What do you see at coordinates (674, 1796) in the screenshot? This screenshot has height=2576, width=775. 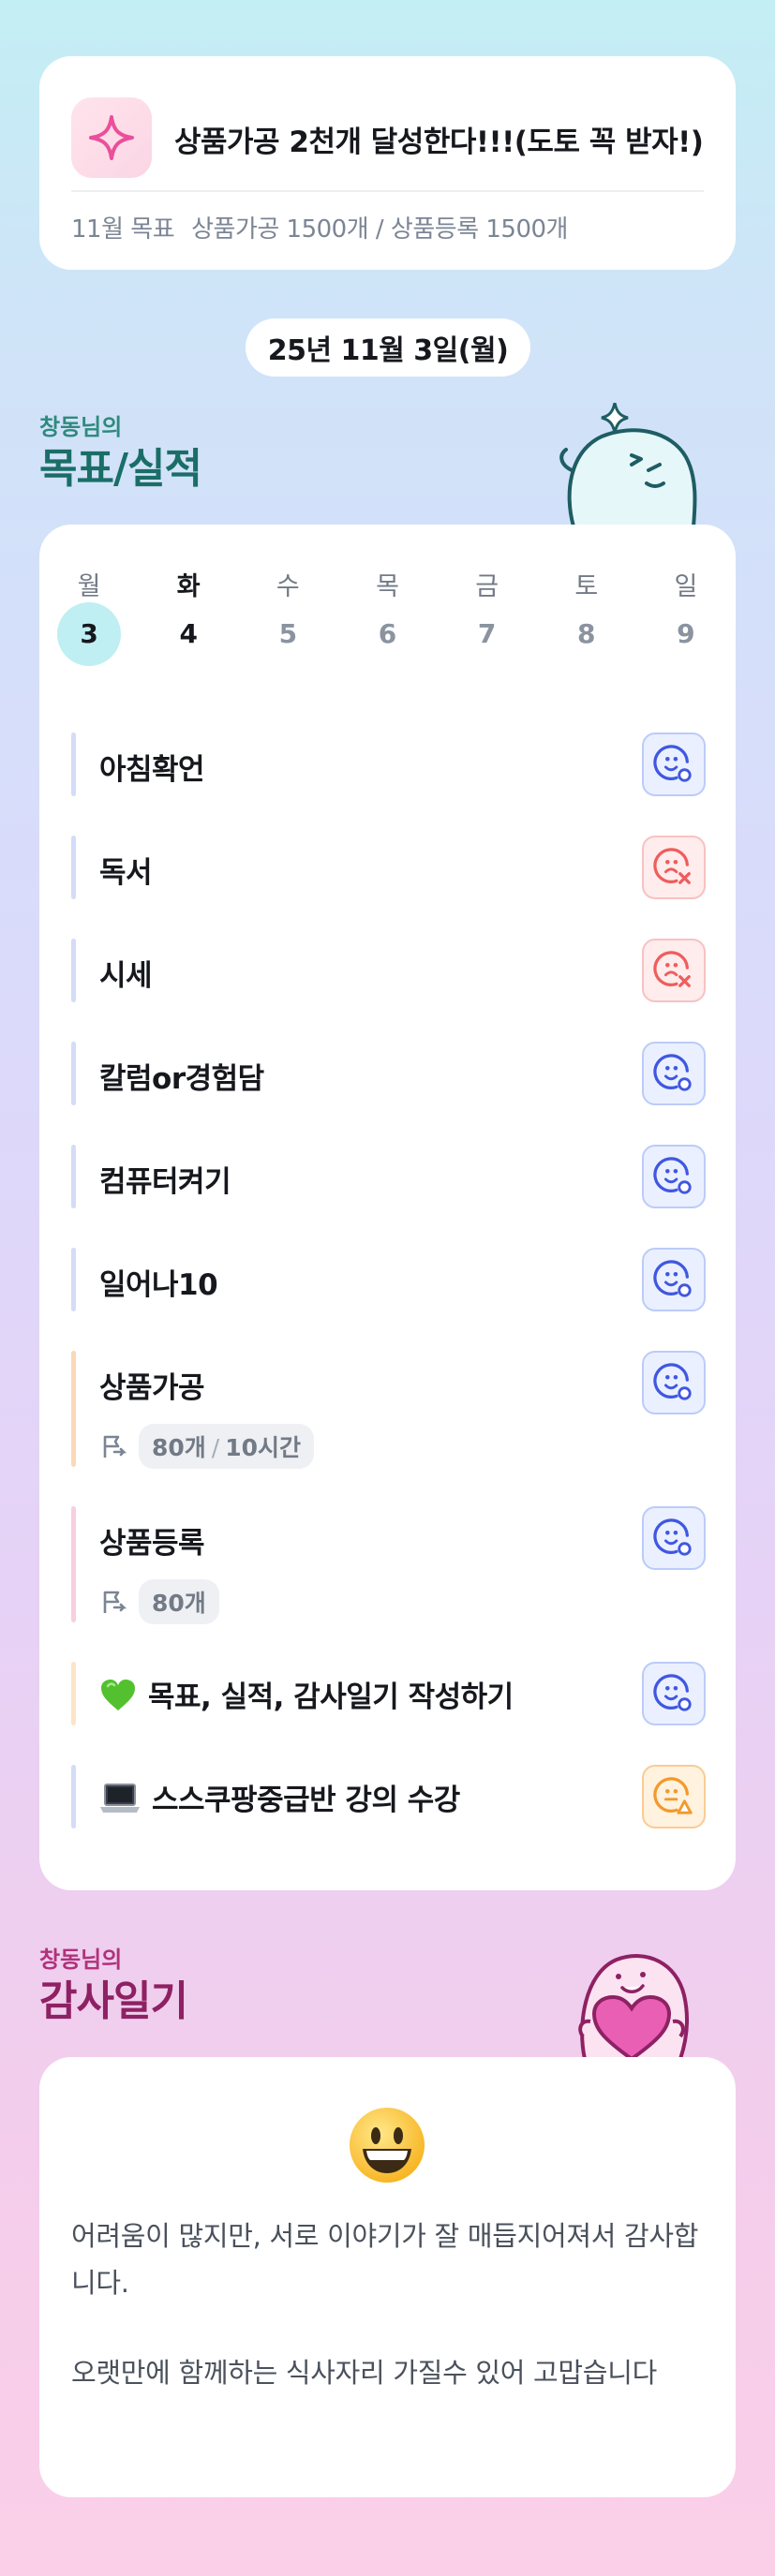 I see `neutral-warning-icon` at bounding box center [674, 1796].